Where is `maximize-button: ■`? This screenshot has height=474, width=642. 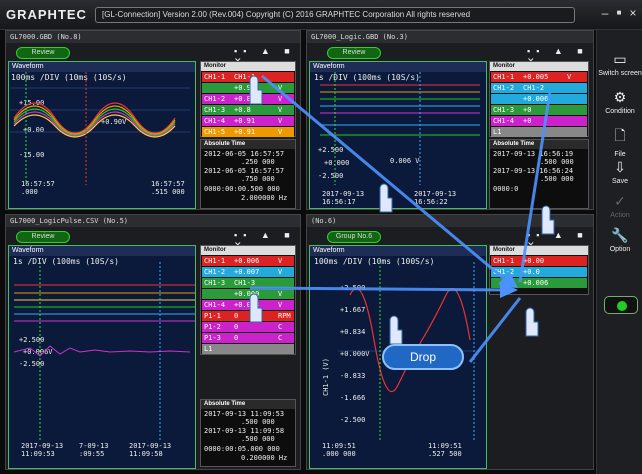
maximize-button: ■ is located at coordinates (619, 13).